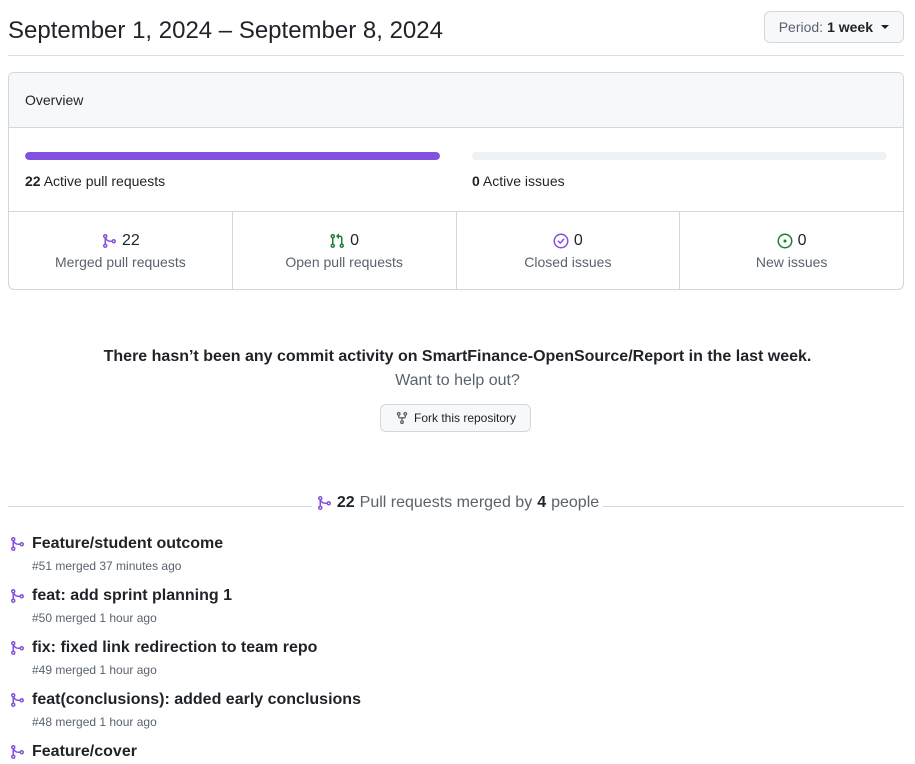 This screenshot has width=915, height=764. What do you see at coordinates (337, 240) in the screenshot?
I see `git-pull-request-icon` at bounding box center [337, 240].